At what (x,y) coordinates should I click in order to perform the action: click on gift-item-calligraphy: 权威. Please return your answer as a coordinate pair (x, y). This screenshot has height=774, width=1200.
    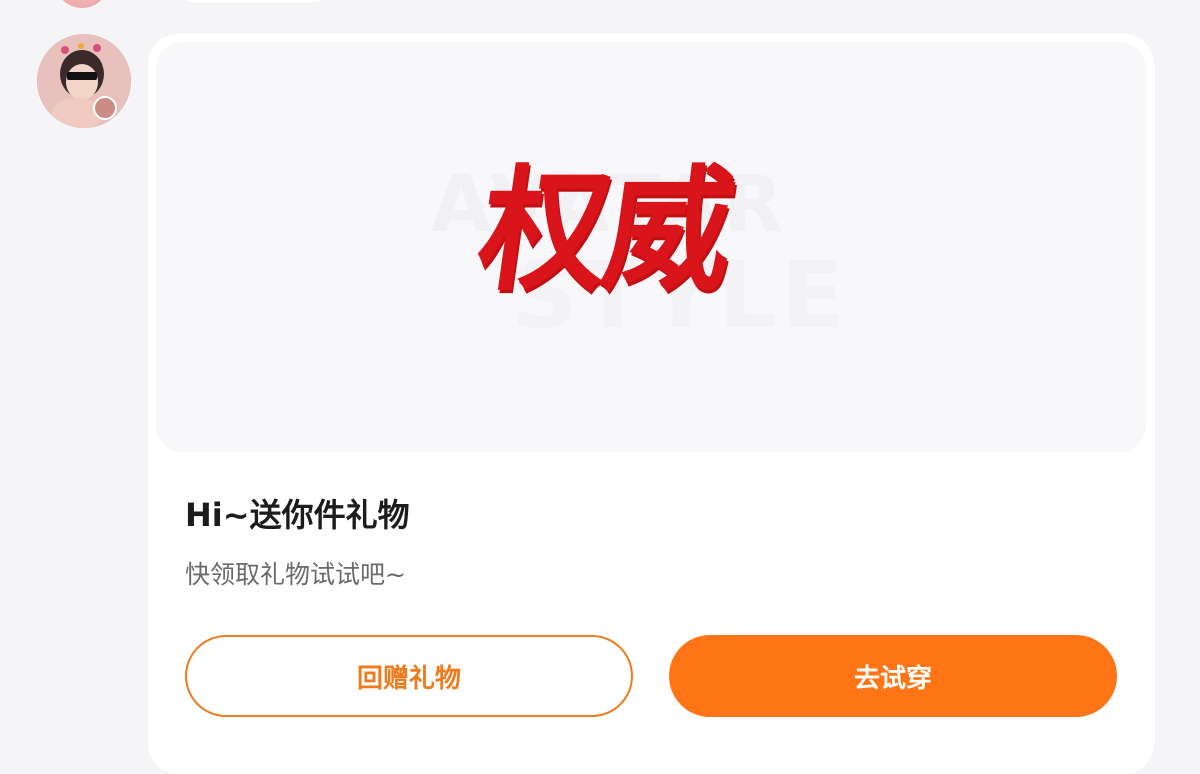
    Looking at the image, I should click on (605, 231).